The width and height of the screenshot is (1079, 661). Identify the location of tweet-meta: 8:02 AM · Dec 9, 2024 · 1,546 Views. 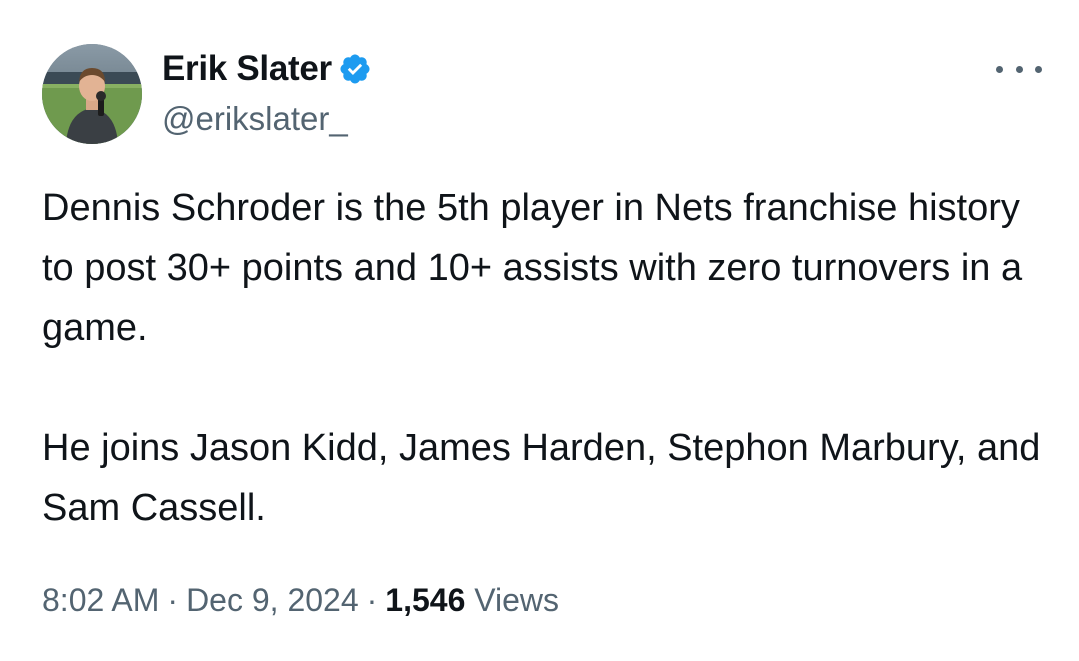
(300, 600).